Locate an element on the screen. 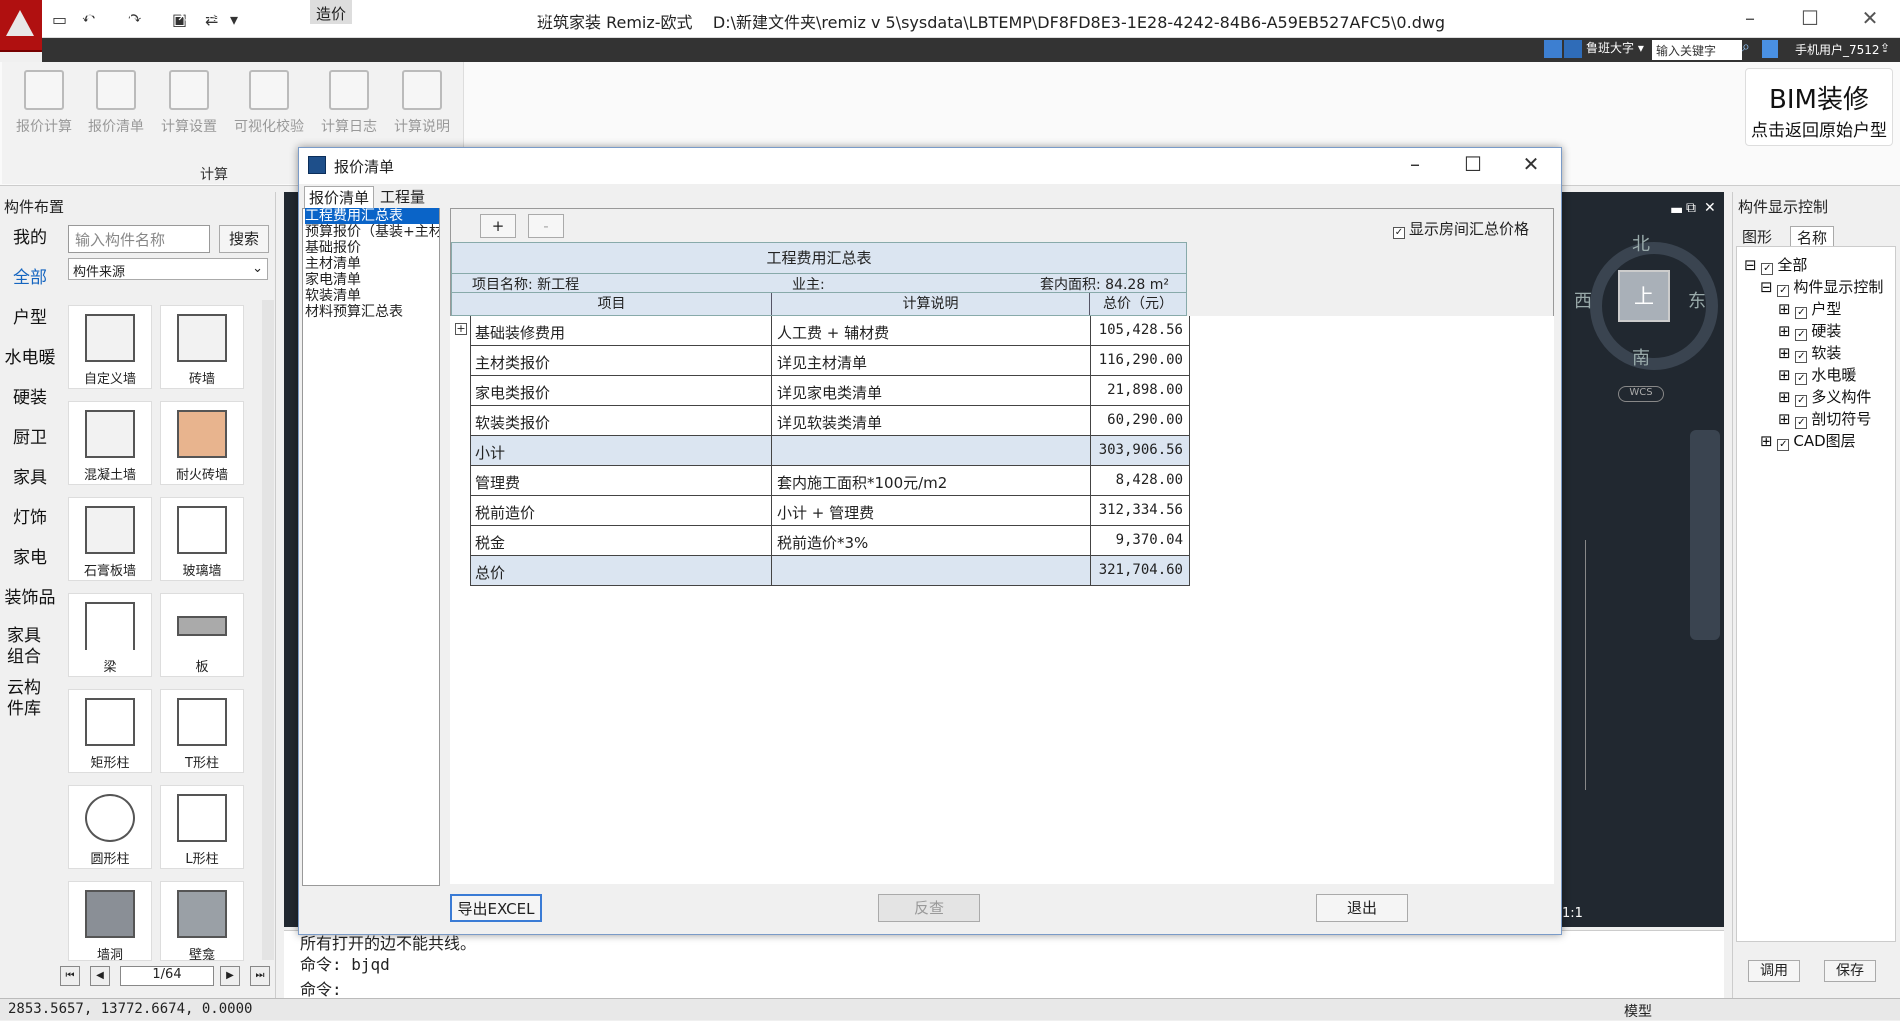 This screenshot has width=1900, height=1021. annotation-scale: 1:1 is located at coordinates (1572, 913).